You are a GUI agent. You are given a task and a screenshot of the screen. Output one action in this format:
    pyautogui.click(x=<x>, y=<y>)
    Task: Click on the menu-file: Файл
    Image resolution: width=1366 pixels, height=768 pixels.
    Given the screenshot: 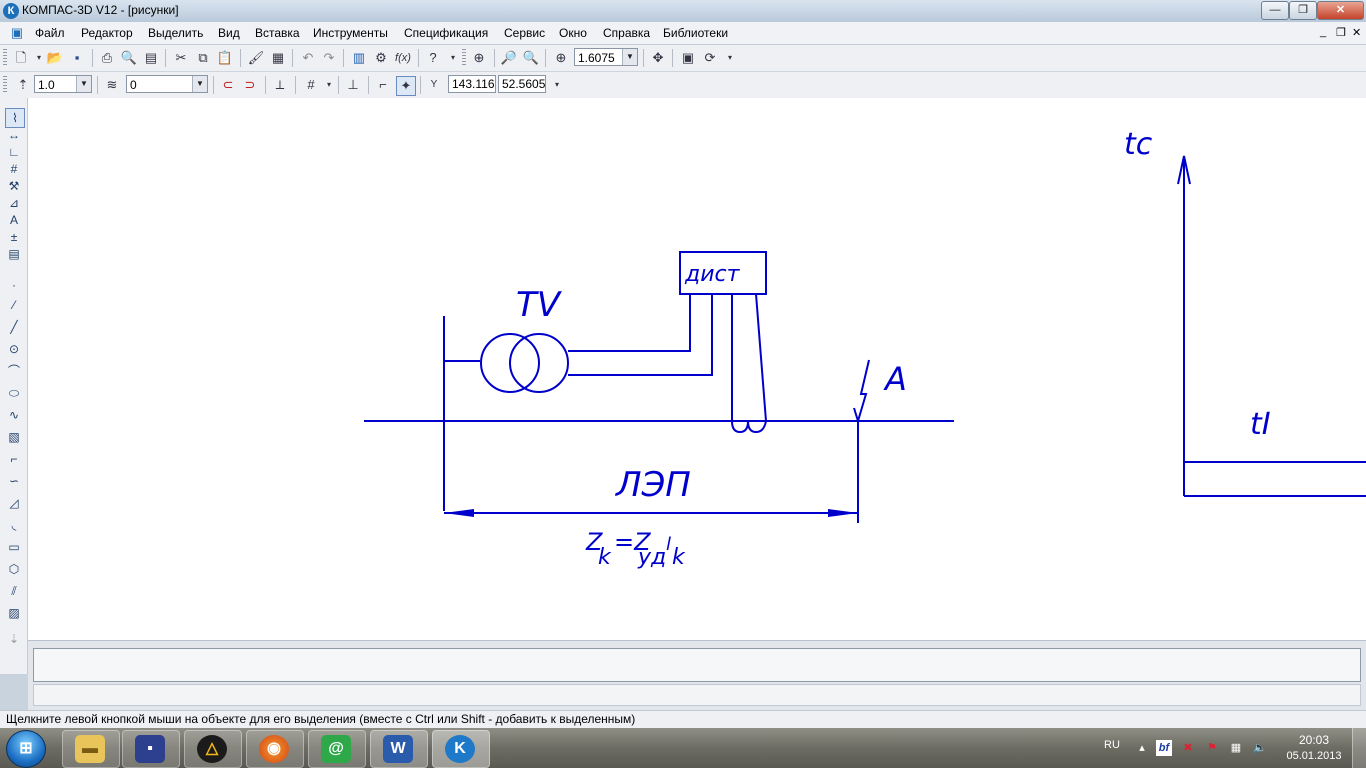 What is the action you would take?
    pyautogui.click(x=50, y=33)
    